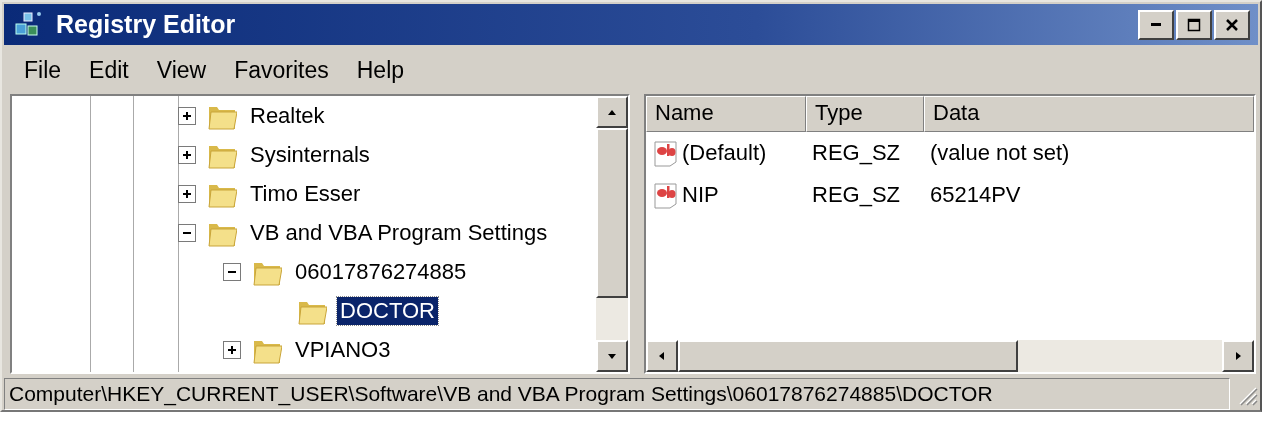  Describe the element at coordinates (146, 25) in the screenshot. I see `window-title: Registry Editor` at that location.